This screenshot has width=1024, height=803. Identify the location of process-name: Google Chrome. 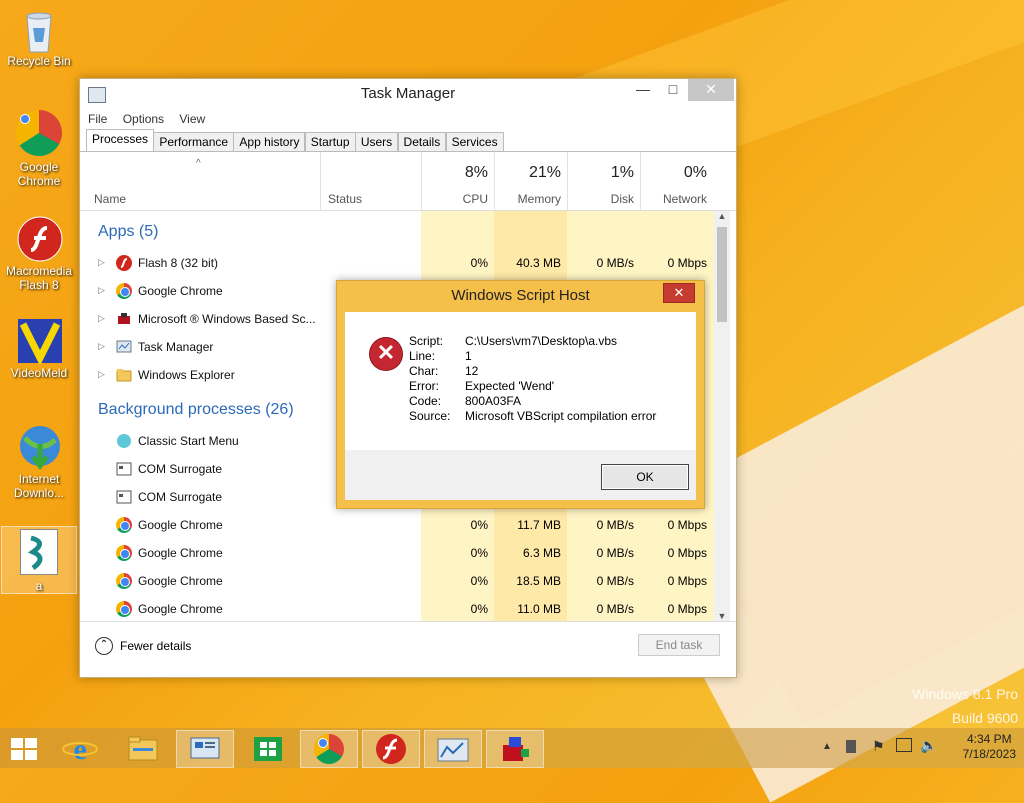
(180, 291).